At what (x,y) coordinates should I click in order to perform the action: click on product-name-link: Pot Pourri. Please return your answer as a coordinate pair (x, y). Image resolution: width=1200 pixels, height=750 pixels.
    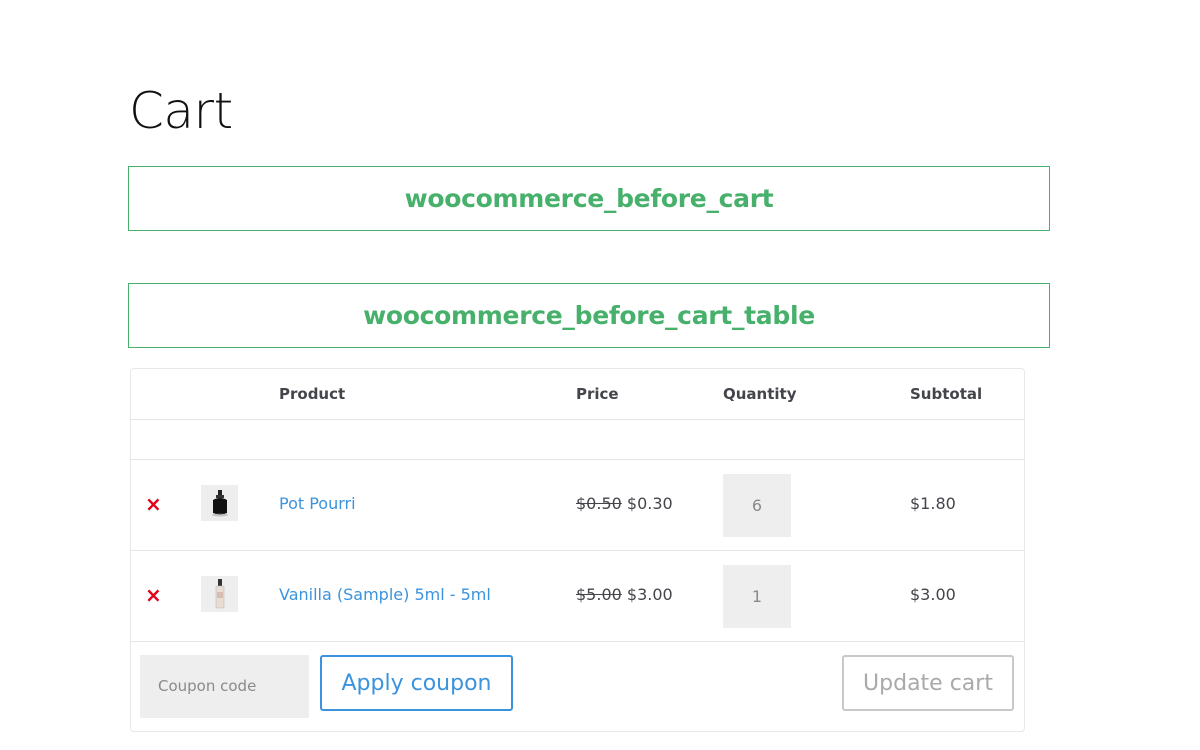
    Looking at the image, I should click on (317, 505).